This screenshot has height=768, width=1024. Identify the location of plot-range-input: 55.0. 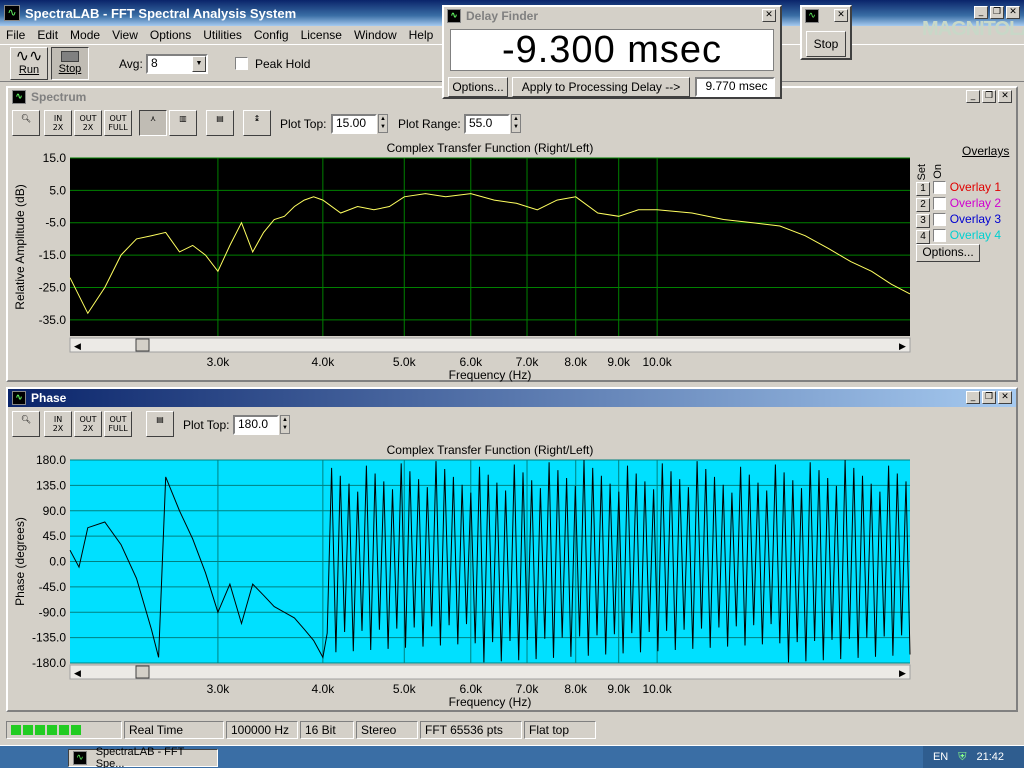
(487, 124).